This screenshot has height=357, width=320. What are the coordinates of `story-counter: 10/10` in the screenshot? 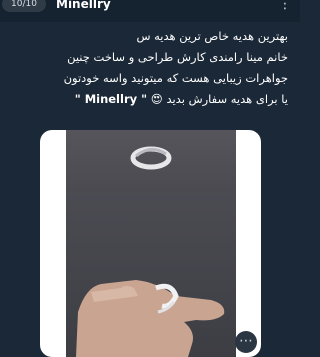 It's located at (24, 6).